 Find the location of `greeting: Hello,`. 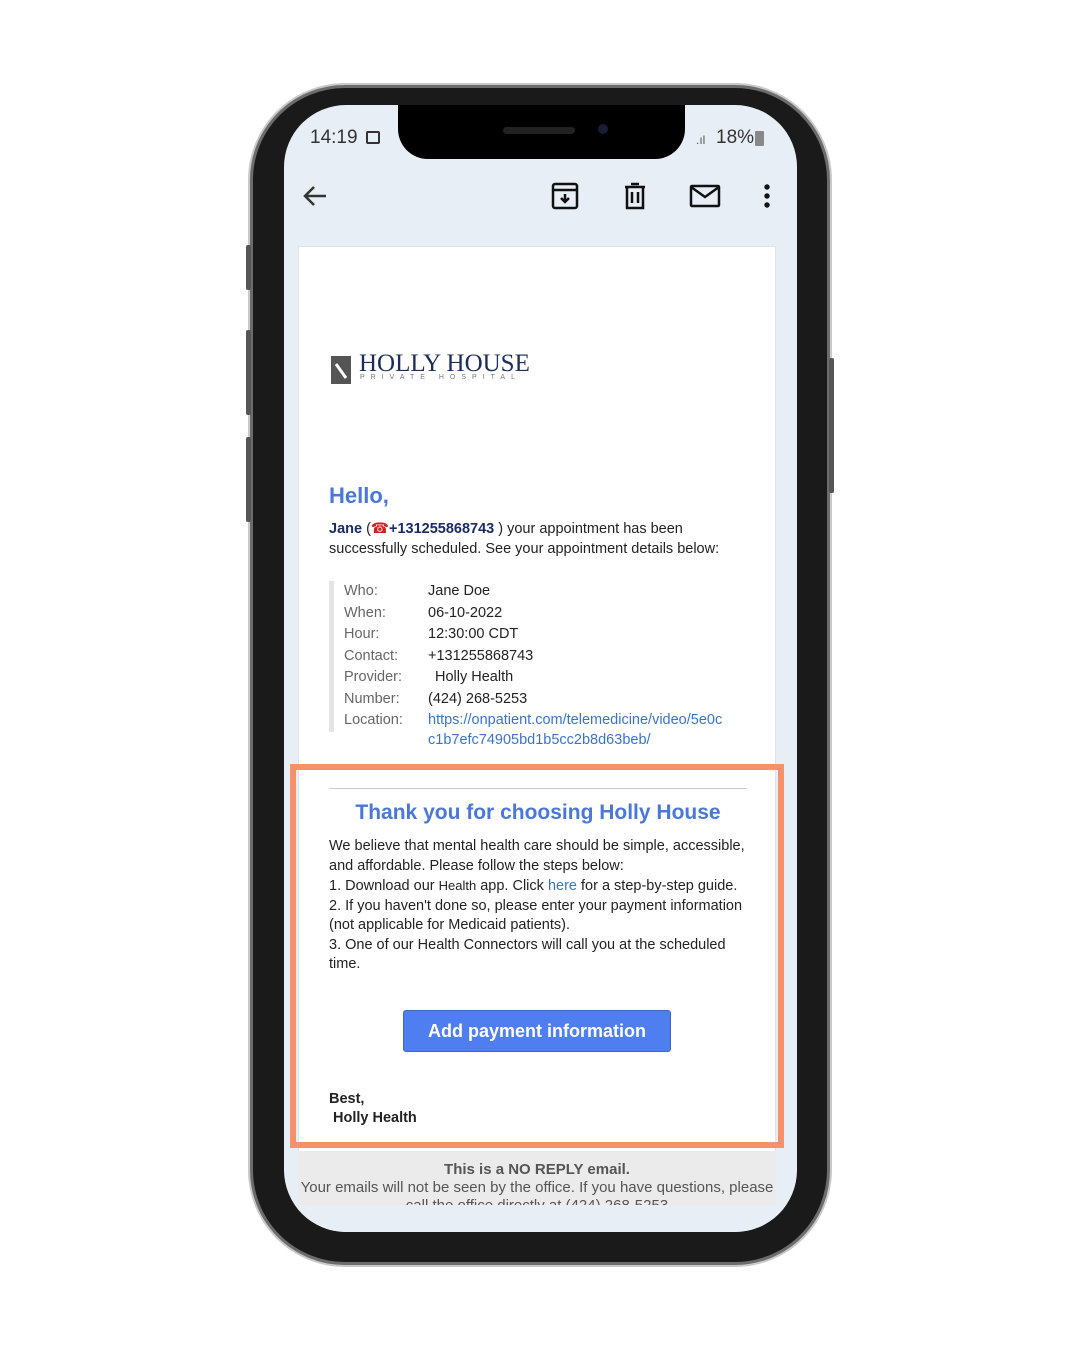

greeting: Hello, is located at coordinates (359, 495).